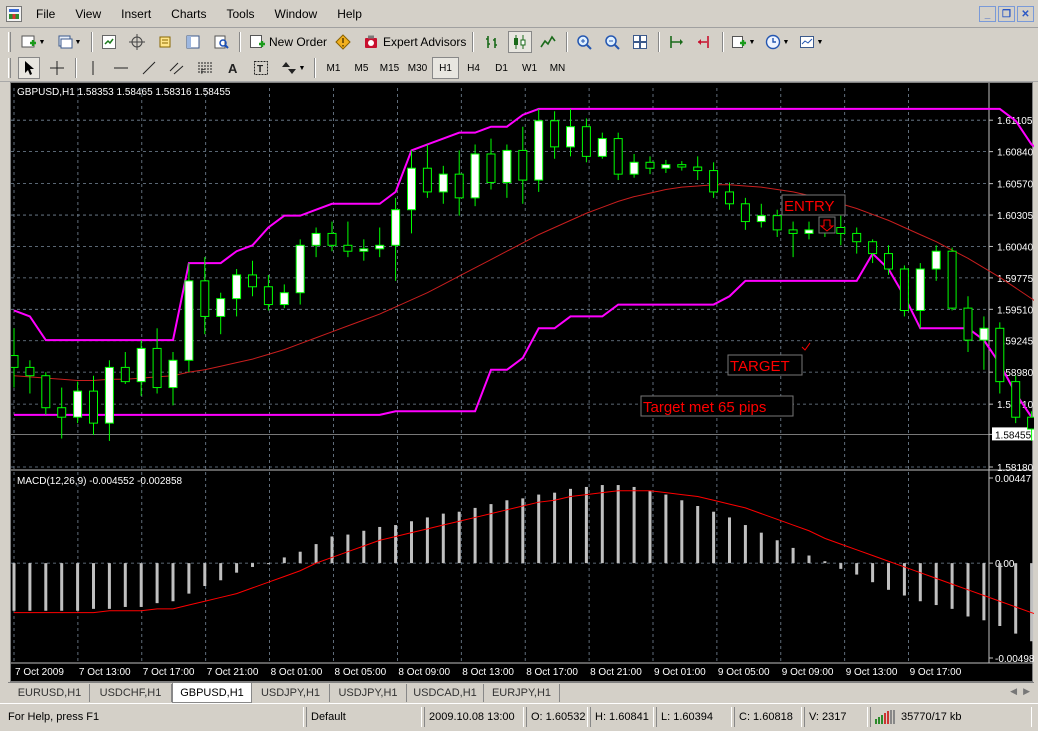 This screenshot has width=1038, height=731. What do you see at coordinates (777, 42) in the screenshot?
I see `periods-button: ▼` at bounding box center [777, 42].